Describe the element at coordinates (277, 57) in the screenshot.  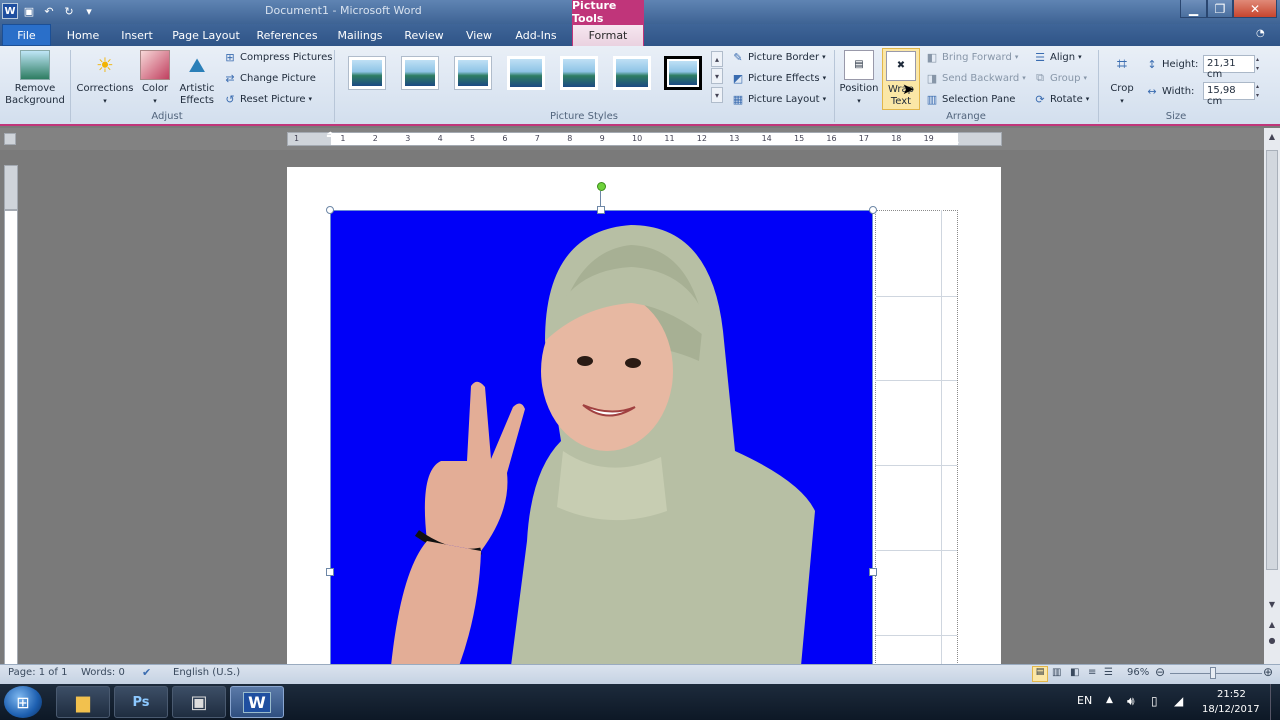
I see `compress-pictures-button: ⊞ Compress Pictures` at that location.